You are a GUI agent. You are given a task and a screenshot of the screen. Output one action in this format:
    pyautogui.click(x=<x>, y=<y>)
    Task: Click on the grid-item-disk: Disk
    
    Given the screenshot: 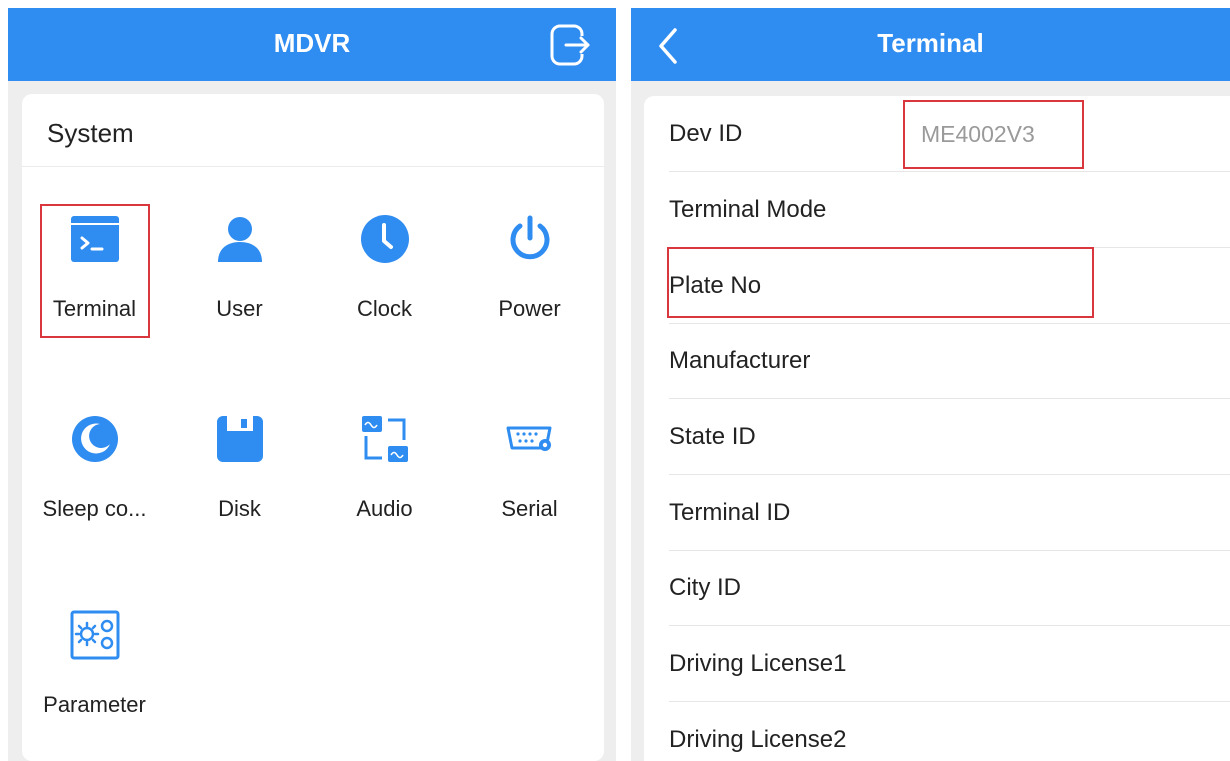 What is the action you would take?
    pyautogui.click(x=239, y=472)
    